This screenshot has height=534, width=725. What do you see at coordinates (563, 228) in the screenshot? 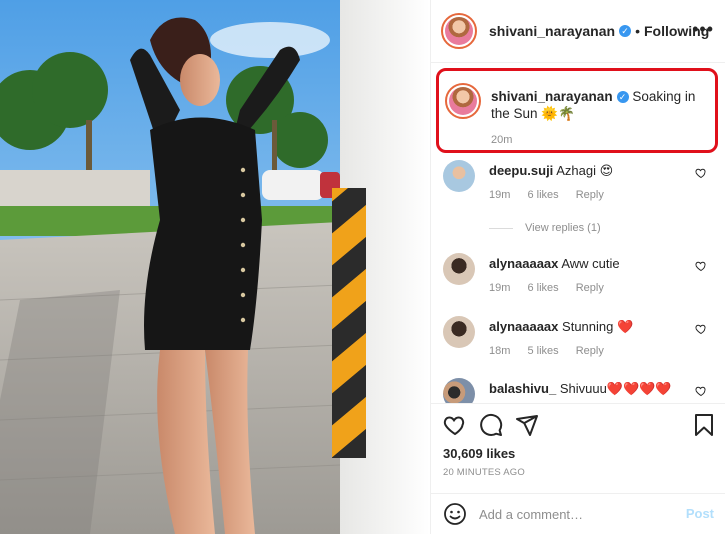
I see `view-replies-label: View replies (1)` at bounding box center [563, 228].